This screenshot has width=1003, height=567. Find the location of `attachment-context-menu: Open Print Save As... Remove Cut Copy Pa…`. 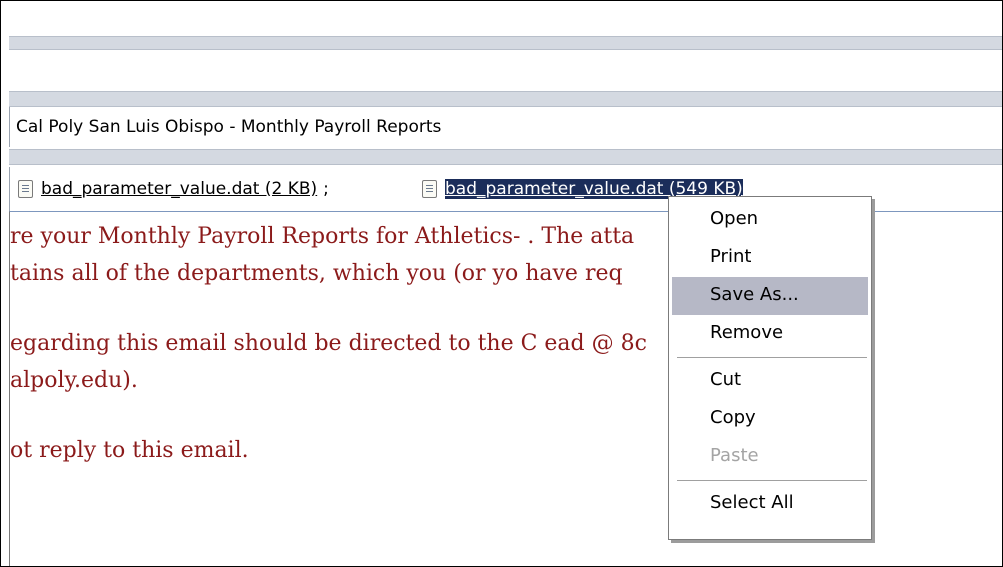

attachment-context-menu: Open Print Save As... Remove Cut Copy Pa… is located at coordinates (770, 368).